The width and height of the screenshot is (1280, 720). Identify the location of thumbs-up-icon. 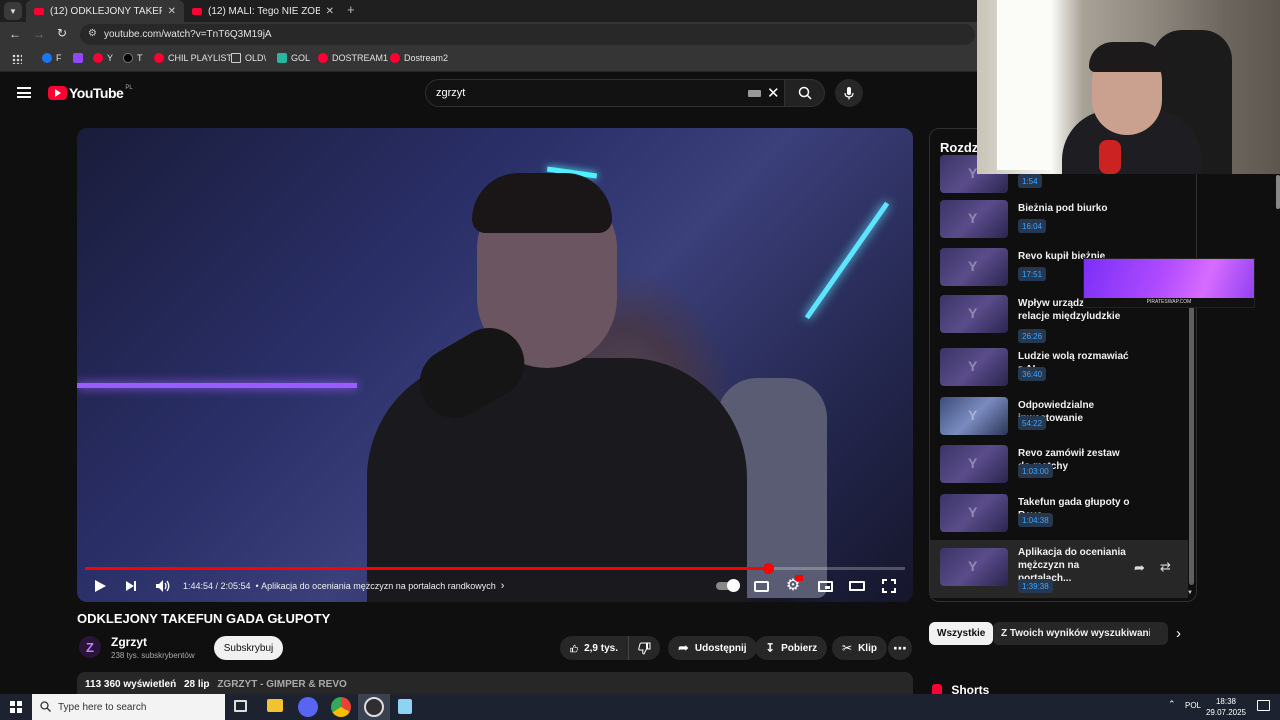
(574, 648).